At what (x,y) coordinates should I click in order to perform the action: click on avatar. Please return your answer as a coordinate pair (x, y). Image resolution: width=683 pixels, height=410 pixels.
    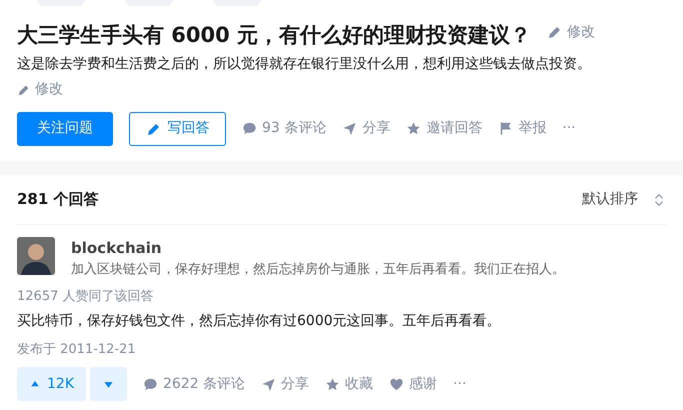
    Looking at the image, I should click on (36, 256).